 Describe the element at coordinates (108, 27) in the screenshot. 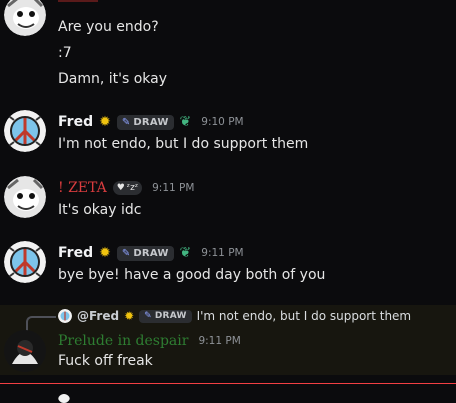

I see `message-text: Are you endo?` at that location.